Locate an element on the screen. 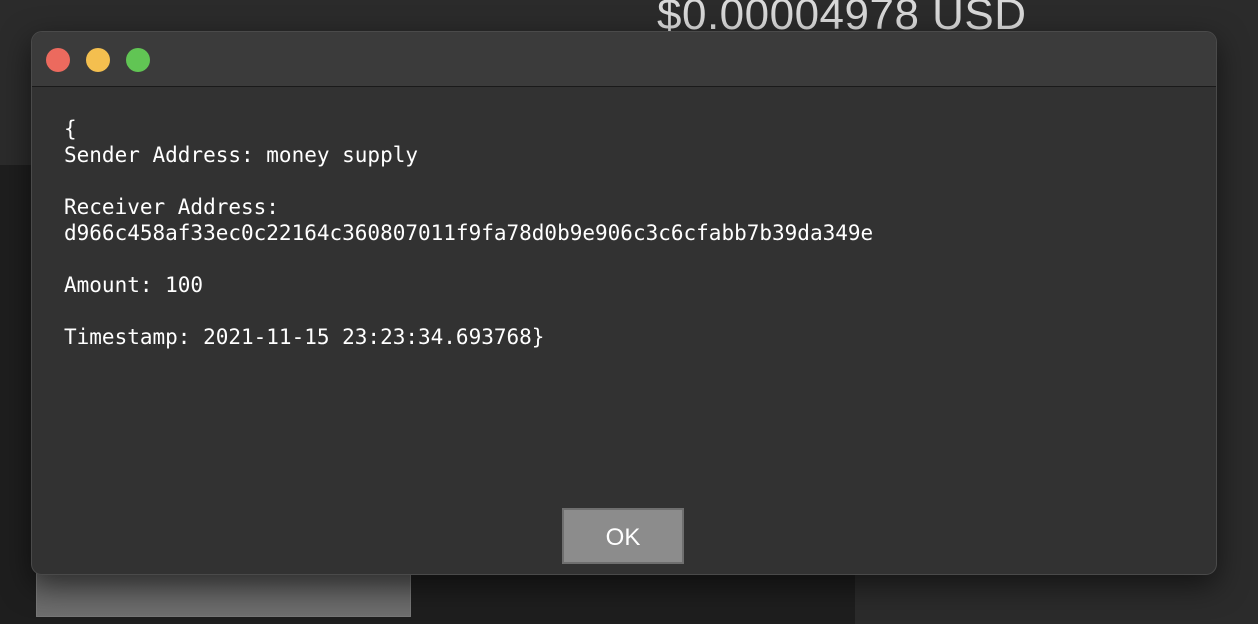 This screenshot has width=1258, height=624. close-window-button is located at coordinates (58, 60).